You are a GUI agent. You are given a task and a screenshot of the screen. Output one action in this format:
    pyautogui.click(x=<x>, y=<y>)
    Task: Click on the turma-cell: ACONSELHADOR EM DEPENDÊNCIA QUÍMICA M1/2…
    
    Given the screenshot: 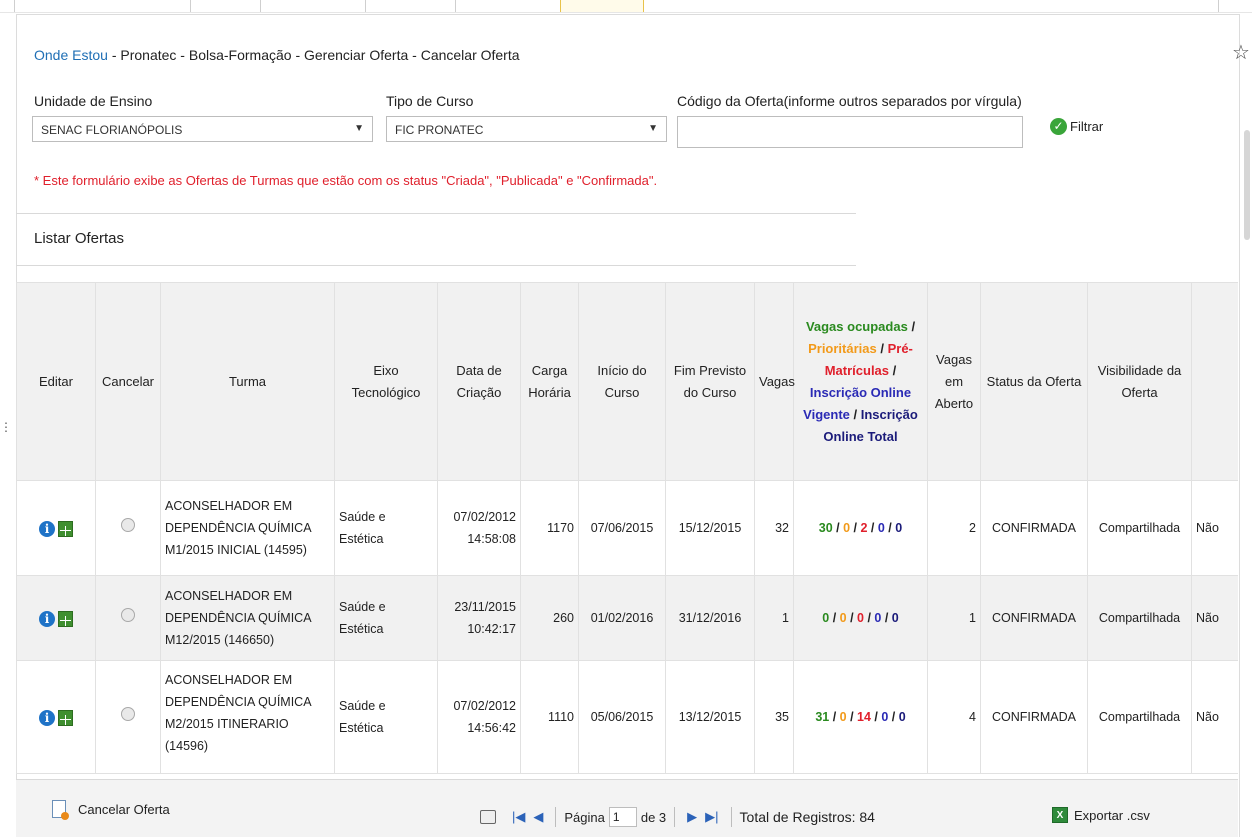 What is the action you would take?
    pyautogui.click(x=247, y=528)
    